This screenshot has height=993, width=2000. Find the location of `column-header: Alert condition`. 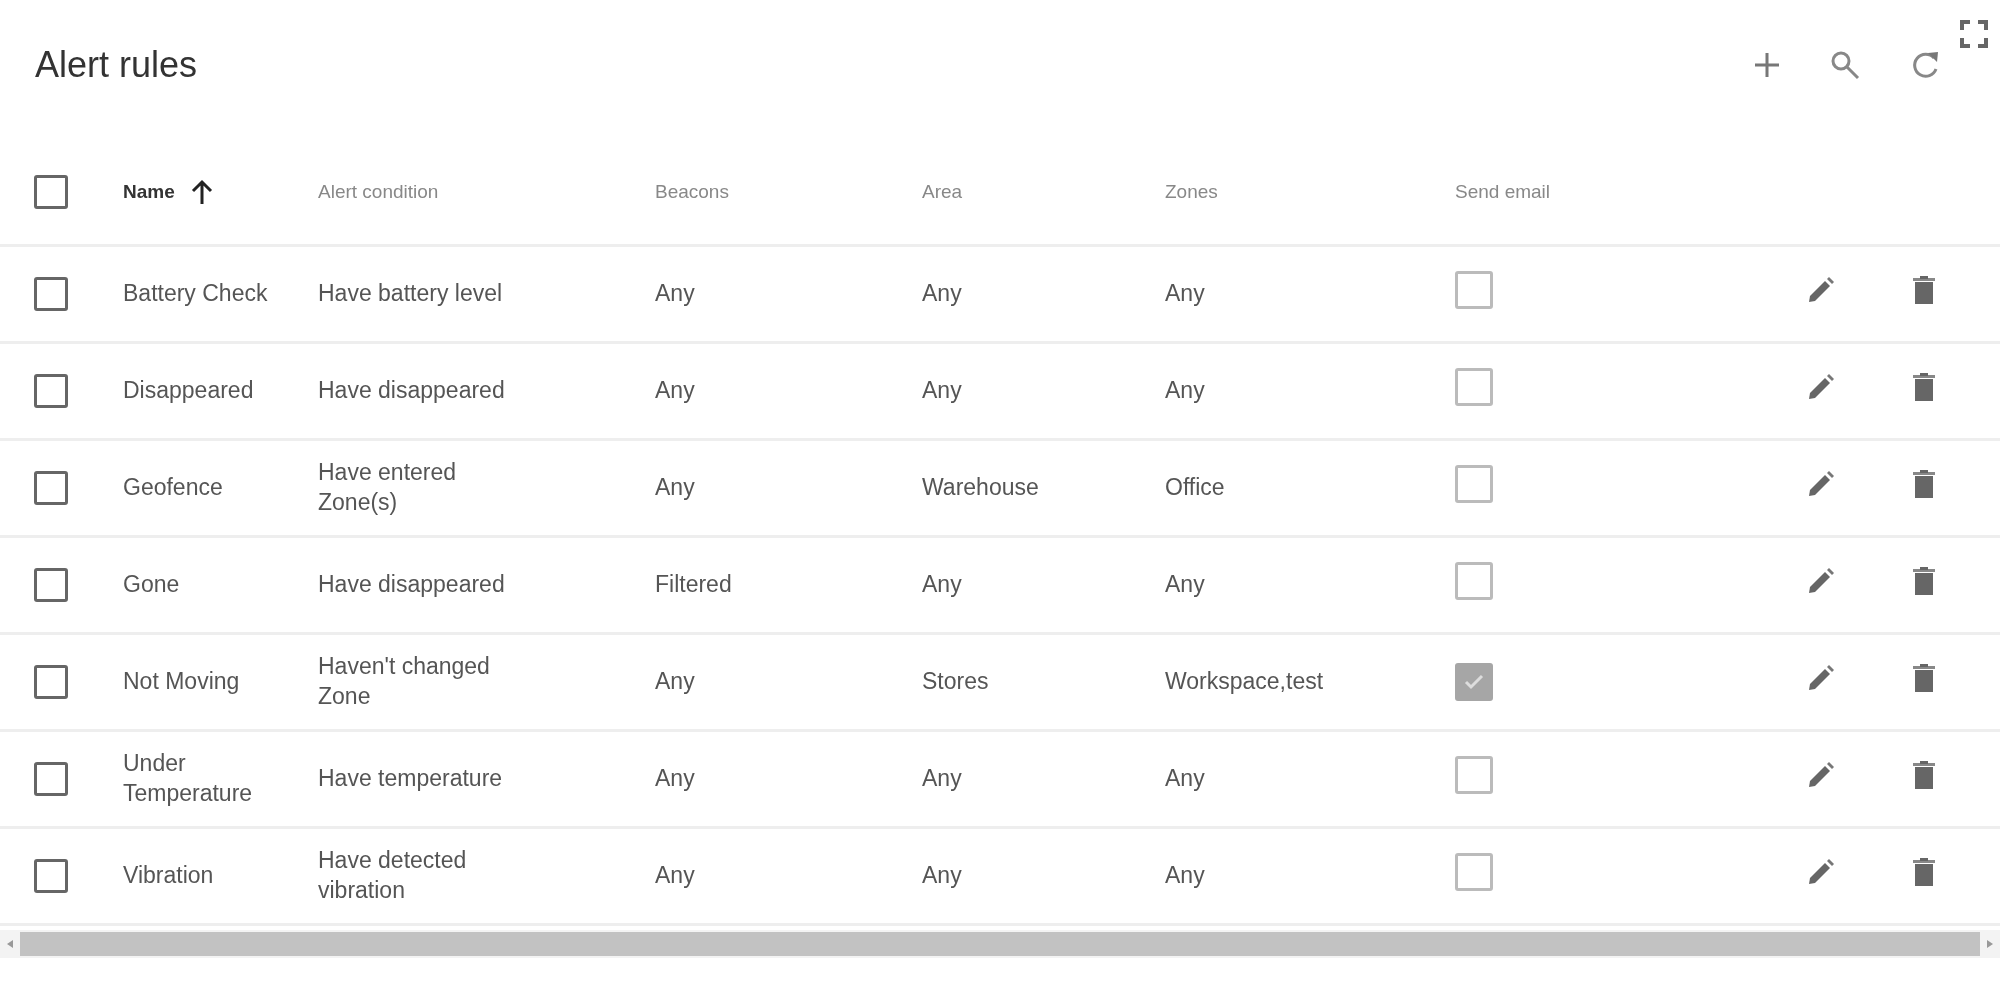

column-header: Alert condition is located at coordinates (378, 192).